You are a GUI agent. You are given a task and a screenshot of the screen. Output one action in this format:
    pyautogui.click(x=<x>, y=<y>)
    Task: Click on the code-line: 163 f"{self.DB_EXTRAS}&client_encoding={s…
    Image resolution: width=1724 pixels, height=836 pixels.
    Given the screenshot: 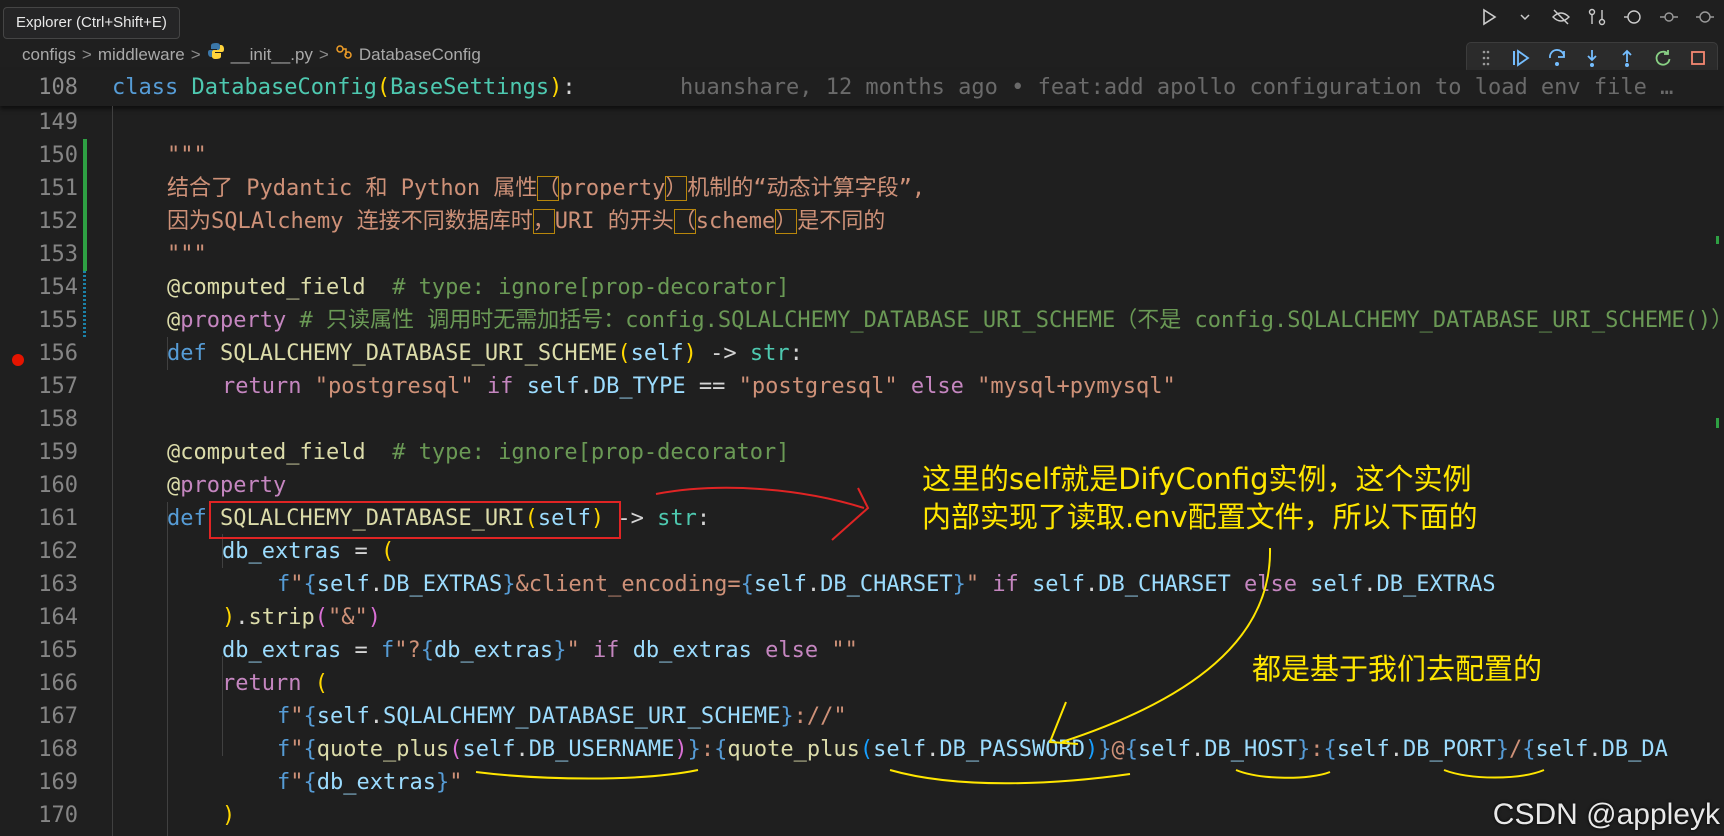 What is the action you would take?
    pyautogui.click(x=862, y=584)
    